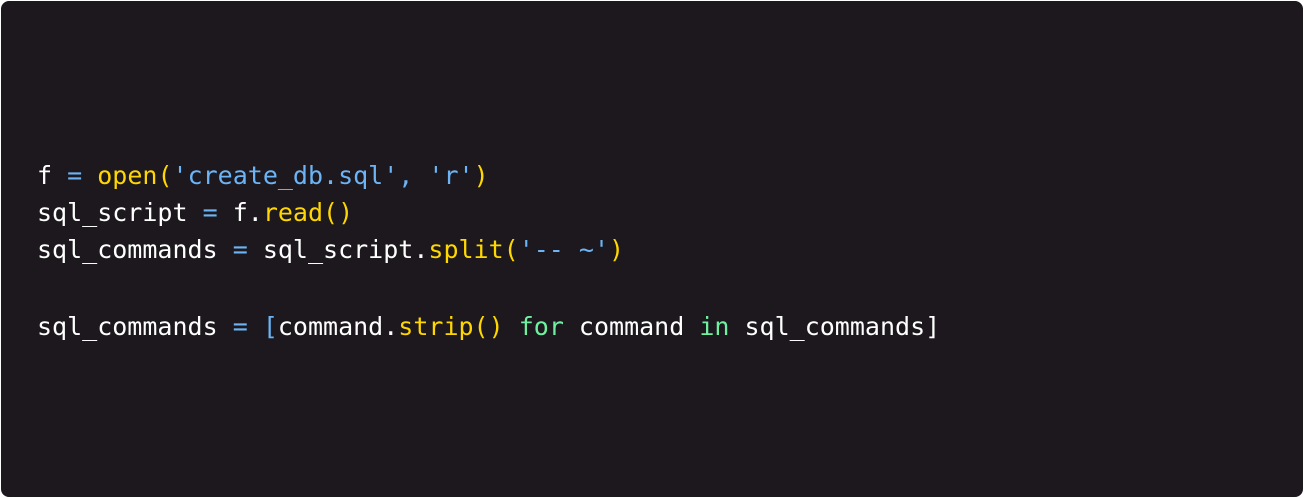 The height and width of the screenshot is (498, 1304). I want to click on code-line-2: sql_script = f.read(), so click(488, 212).